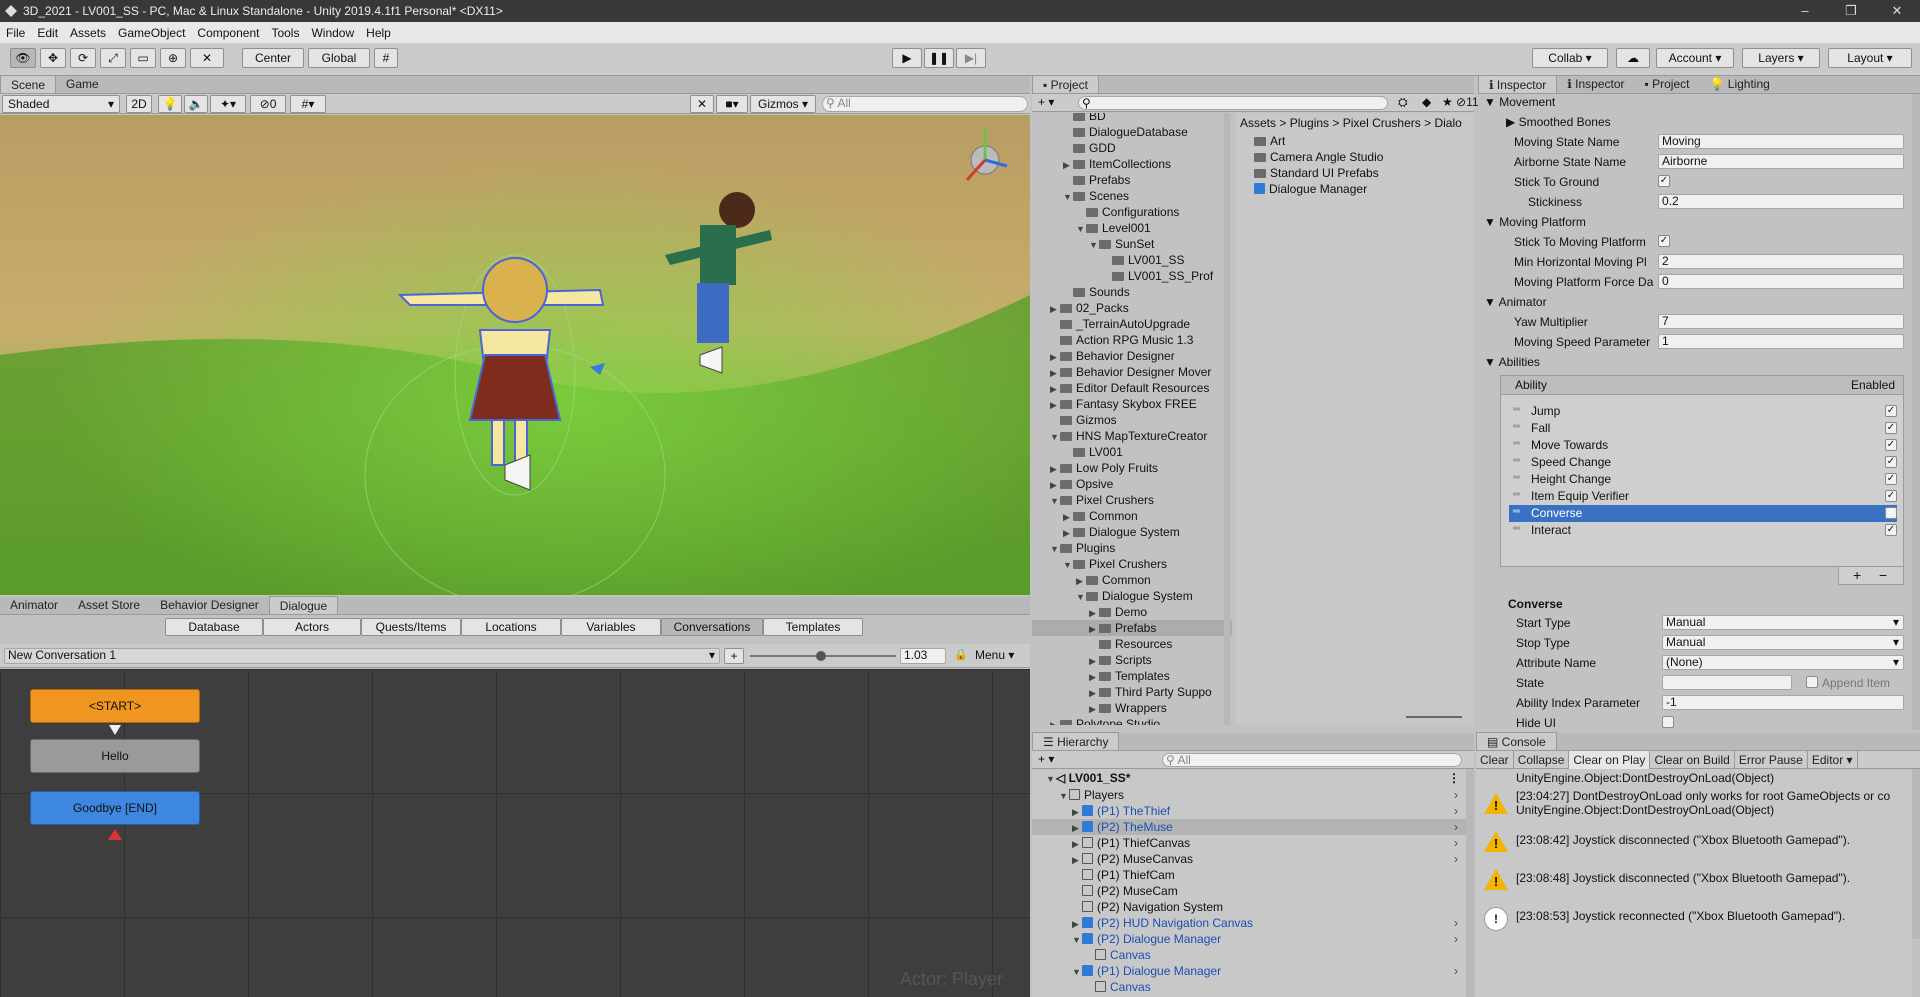  Describe the element at coordinates (113, 58) in the screenshot. I see `scale-tool-icon: ⤢` at that location.